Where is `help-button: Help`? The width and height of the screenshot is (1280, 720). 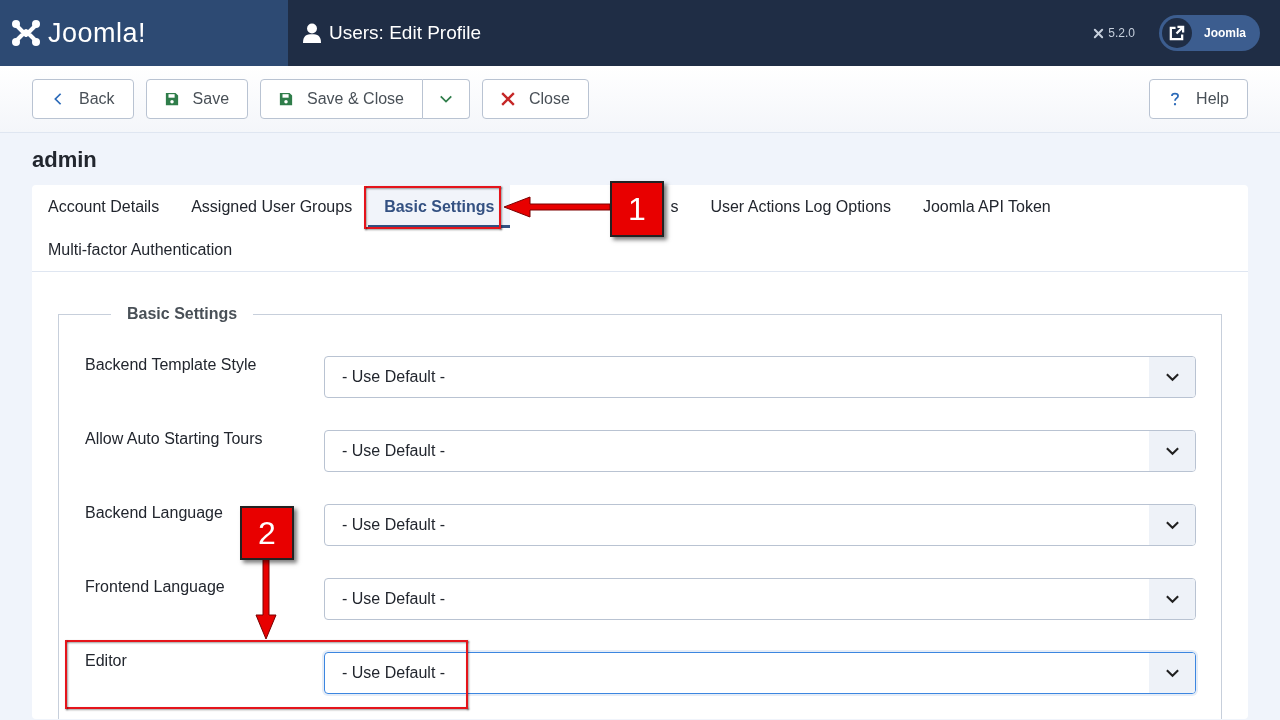 help-button: Help is located at coordinates (1198, 99).